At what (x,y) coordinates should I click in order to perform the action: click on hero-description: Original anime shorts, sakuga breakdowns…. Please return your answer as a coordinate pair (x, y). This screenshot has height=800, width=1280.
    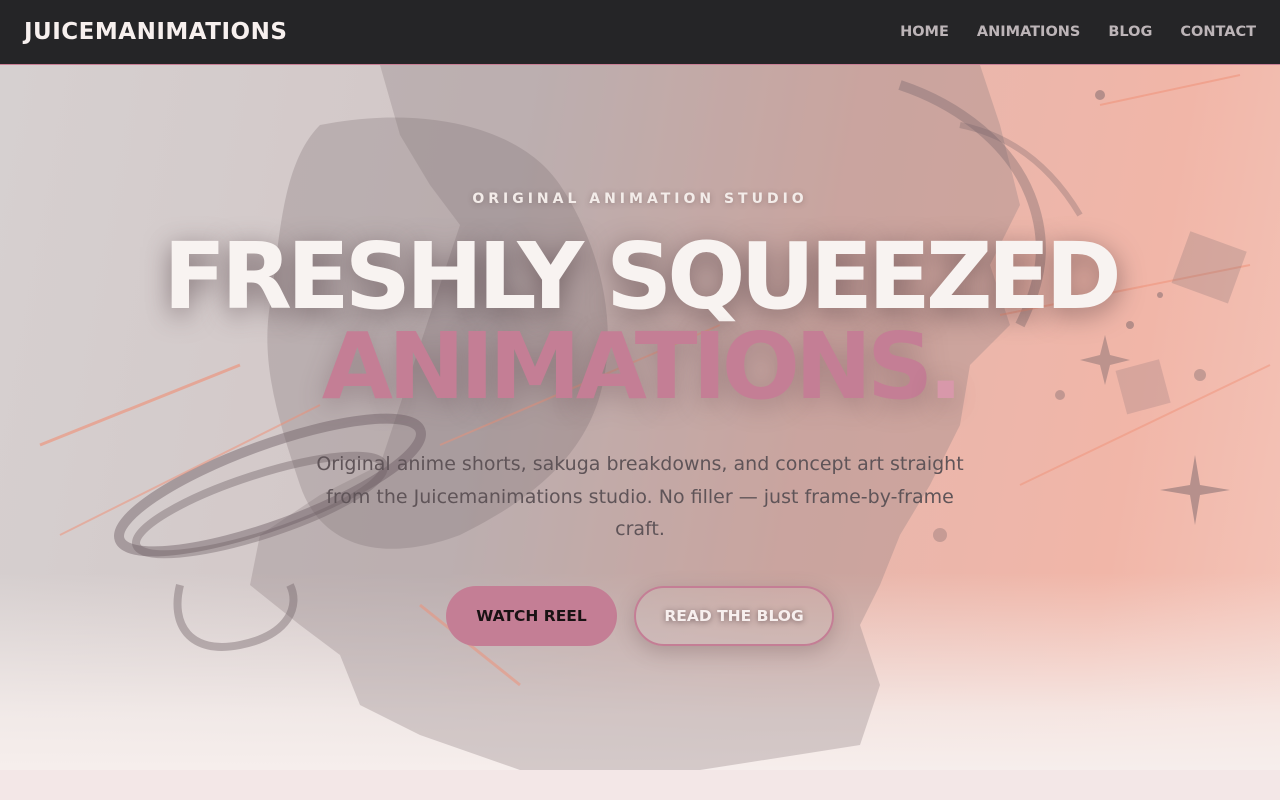
    Looking at the image, I should click on (640, 496).